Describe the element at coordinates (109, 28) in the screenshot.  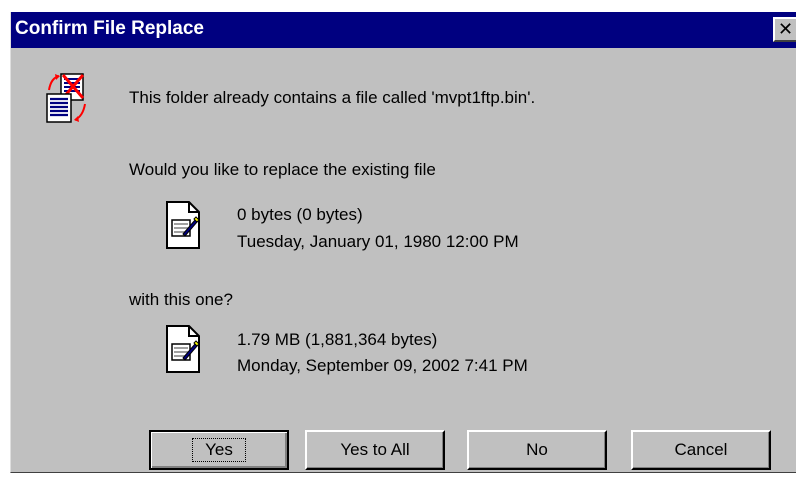
I see `window-title: Confirm File Replace` at that location.